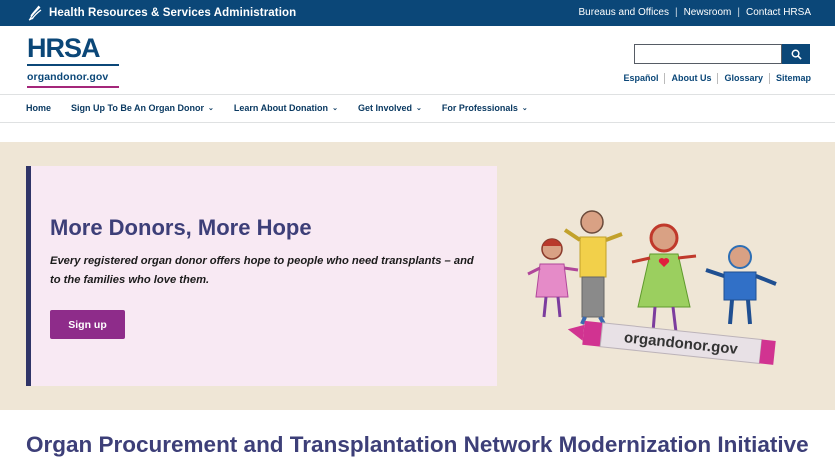 This screenshot has width=835, height=469. Describe the element at coordinates (741, 285) in the screenshot. I see `child-boy-figure` at that location.